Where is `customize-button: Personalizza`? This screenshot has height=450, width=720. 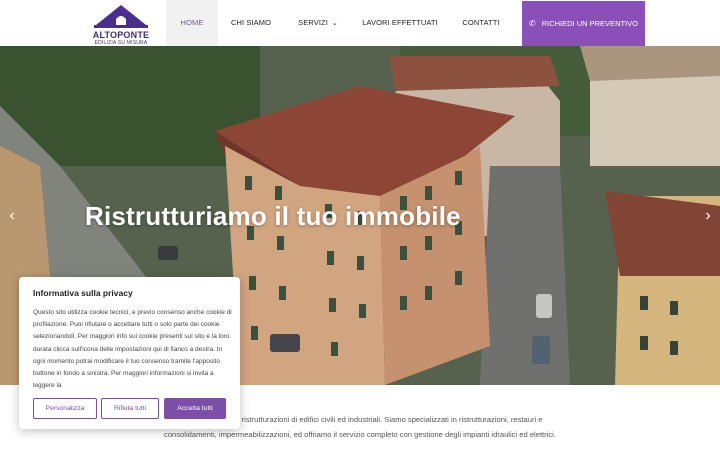 customize-button: Personalizza is located at coordinates (65, 408).